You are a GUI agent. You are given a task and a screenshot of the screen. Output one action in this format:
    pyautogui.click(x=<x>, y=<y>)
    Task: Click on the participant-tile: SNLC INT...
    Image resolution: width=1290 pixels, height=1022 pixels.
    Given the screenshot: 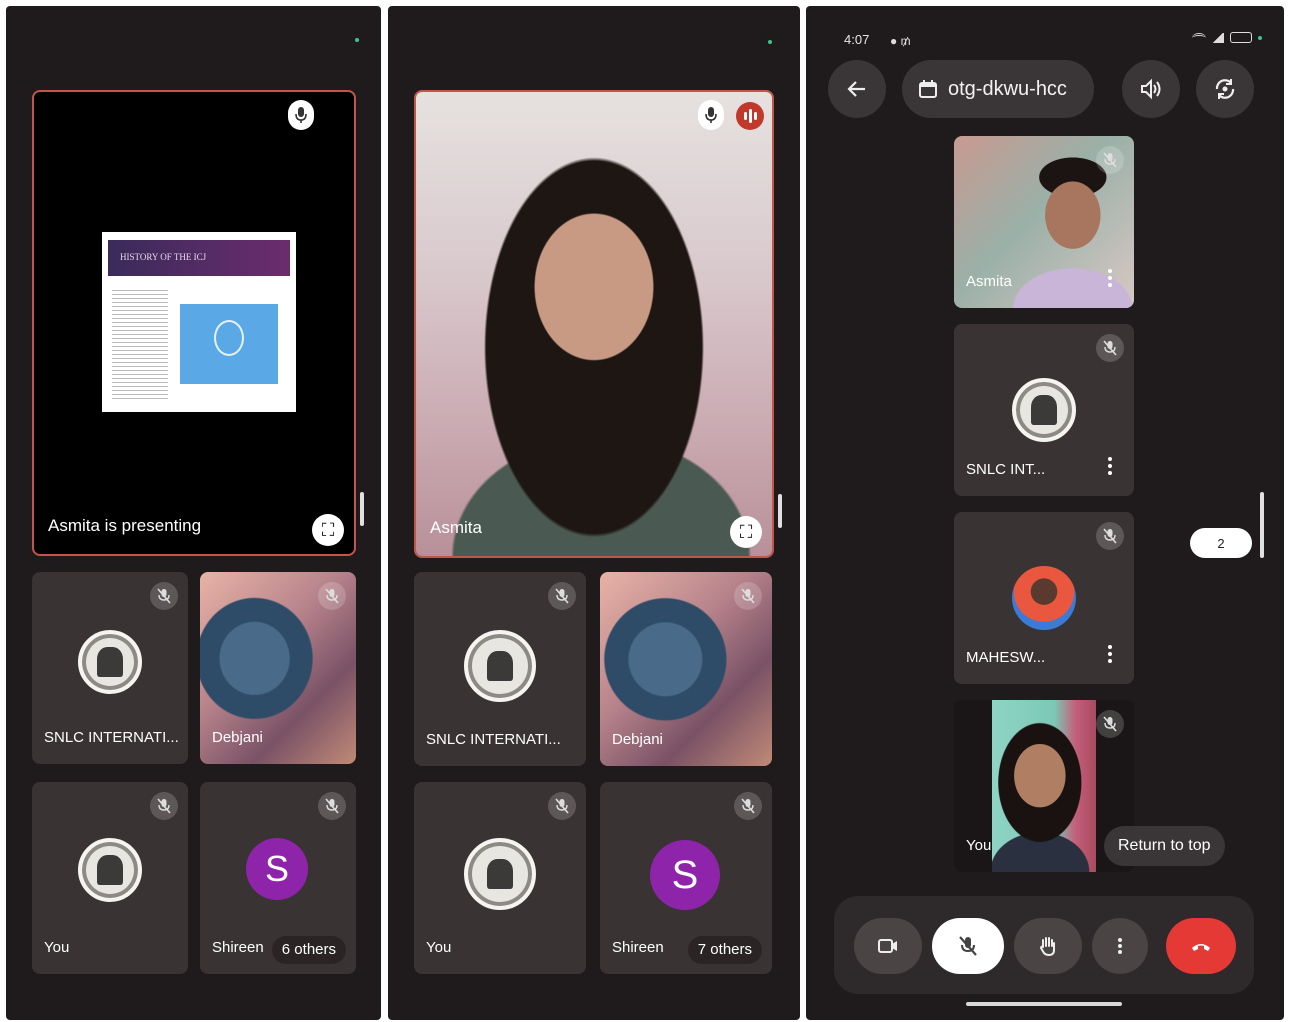 What is the action you would take?
    pyautogui.click(x=1044, y=410)
    